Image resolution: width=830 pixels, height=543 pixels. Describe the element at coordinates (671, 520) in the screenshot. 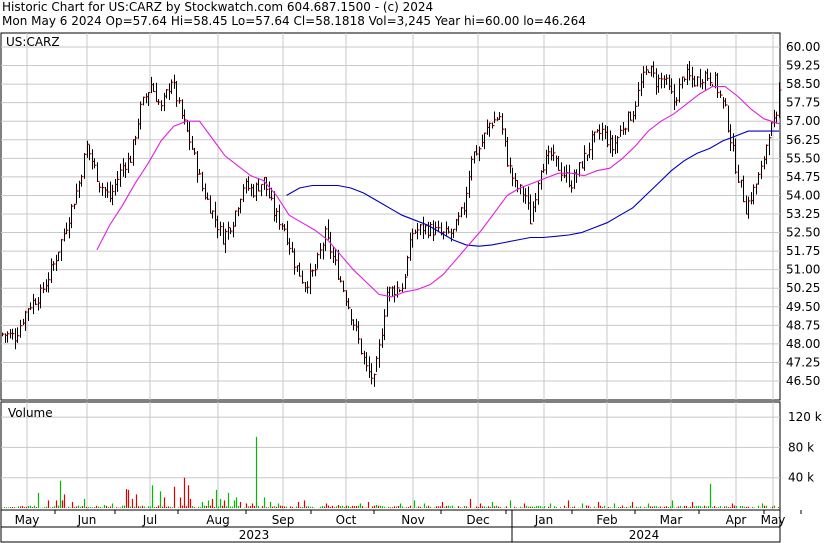

I see `month-label-mar: Mar` at that location.